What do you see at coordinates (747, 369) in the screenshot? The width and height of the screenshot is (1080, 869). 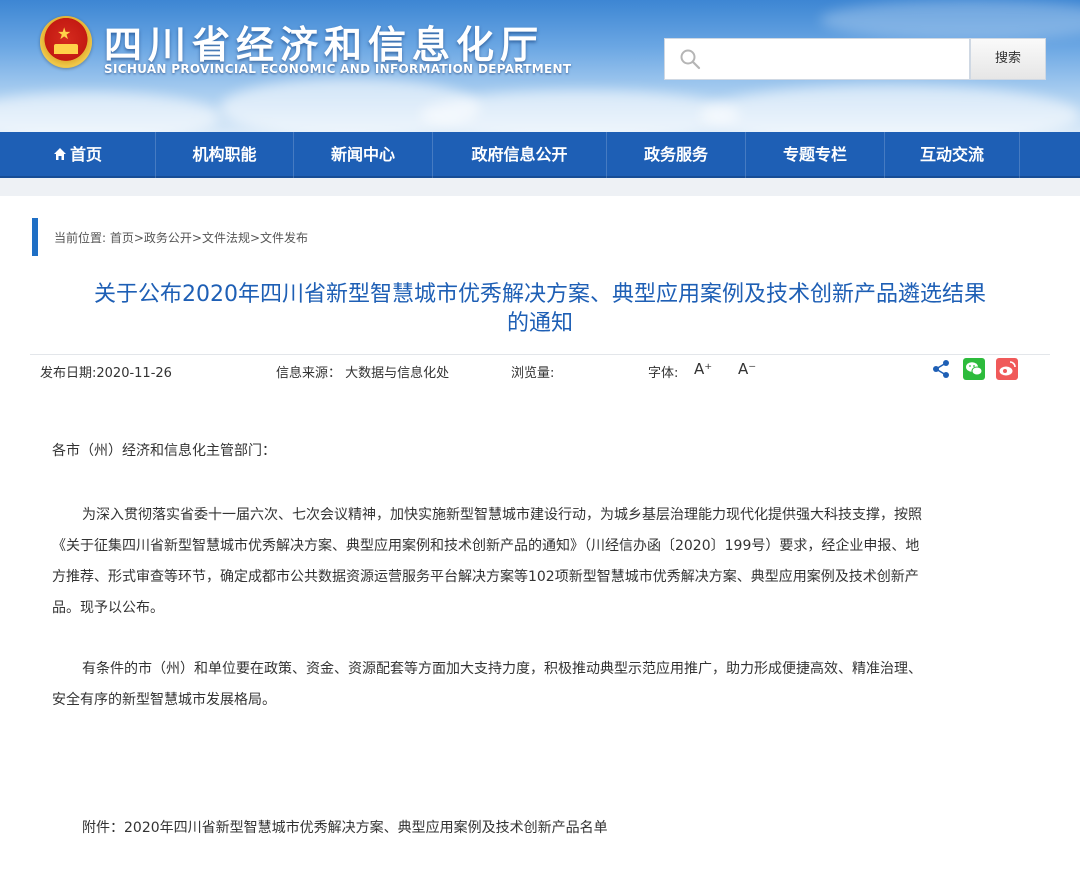 I see `font-decrease-button: A⁻` at bounding box center [747, 369].